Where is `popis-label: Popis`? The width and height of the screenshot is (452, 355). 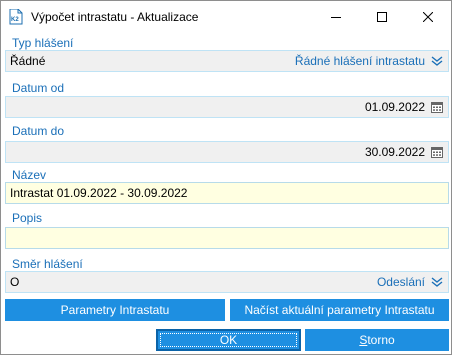
popis-label: Popis is located at coordinates (27, 218).